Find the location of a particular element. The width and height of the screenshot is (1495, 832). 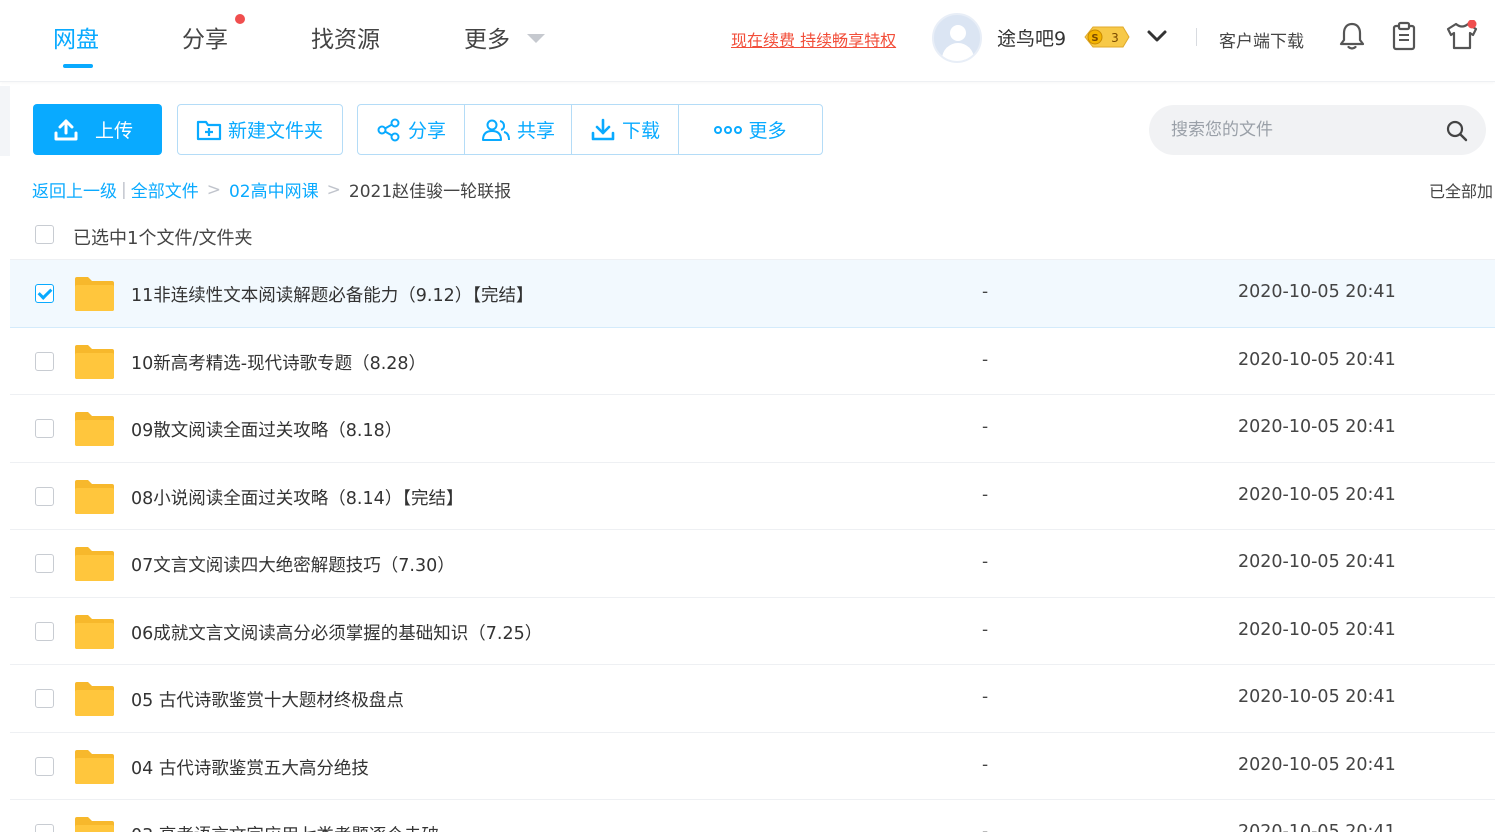

file-row: 08小说阅读全面过关攻略（8.14）【完结】 - 2020-10-05 20:41 is located at coordinates (752, 496).